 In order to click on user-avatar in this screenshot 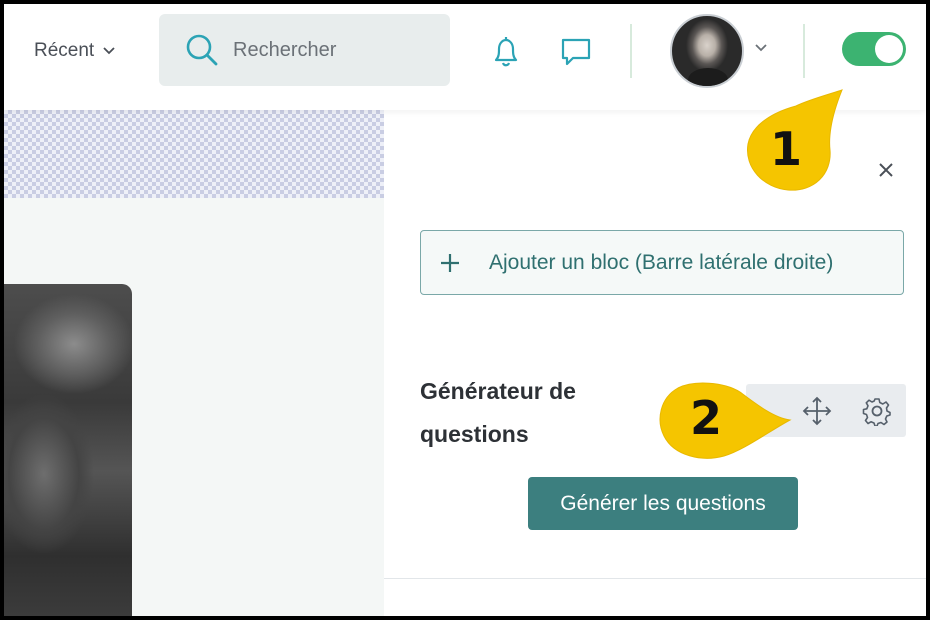, I will do `click(707, 51)`.